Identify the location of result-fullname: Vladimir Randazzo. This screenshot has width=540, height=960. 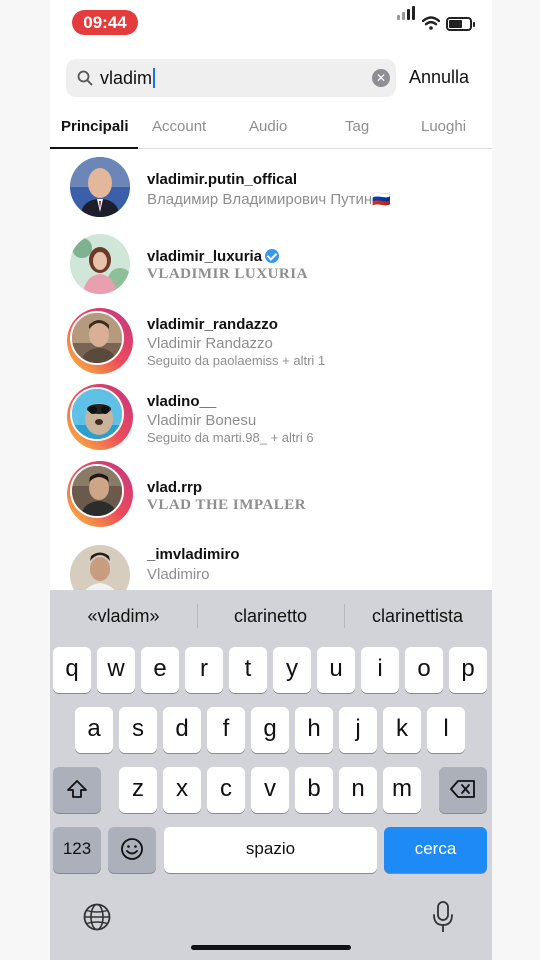
(210, 343).